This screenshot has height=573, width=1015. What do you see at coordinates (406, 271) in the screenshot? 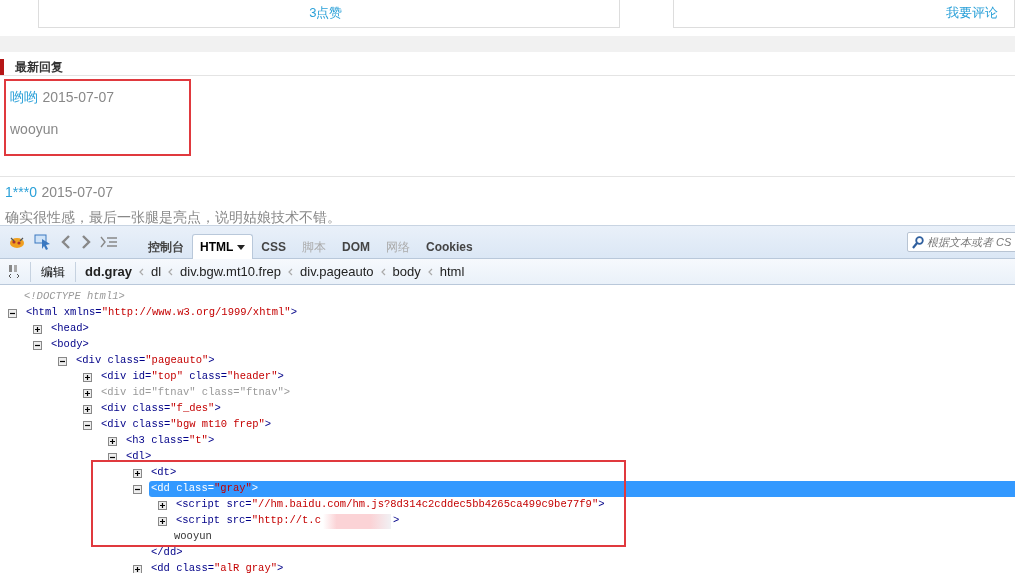
I see `breadcrumb-item: body` at bounding box center [406, 271].